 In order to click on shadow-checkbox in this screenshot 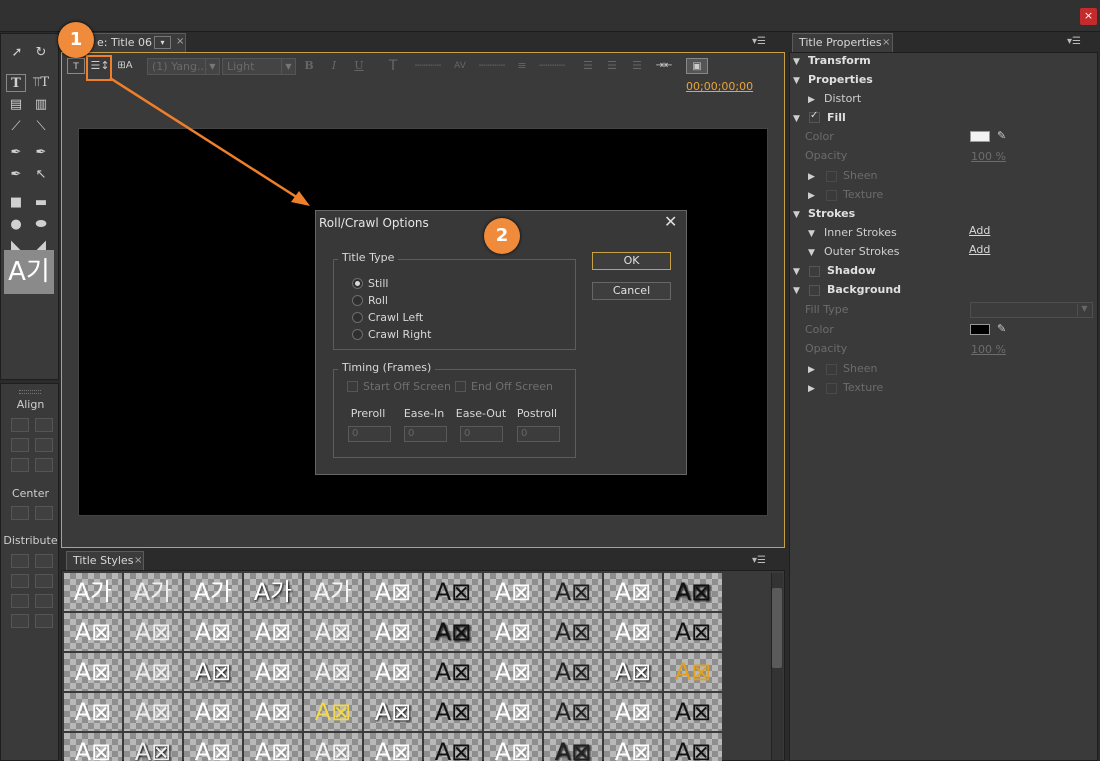, I will do `click(814, 271)`.